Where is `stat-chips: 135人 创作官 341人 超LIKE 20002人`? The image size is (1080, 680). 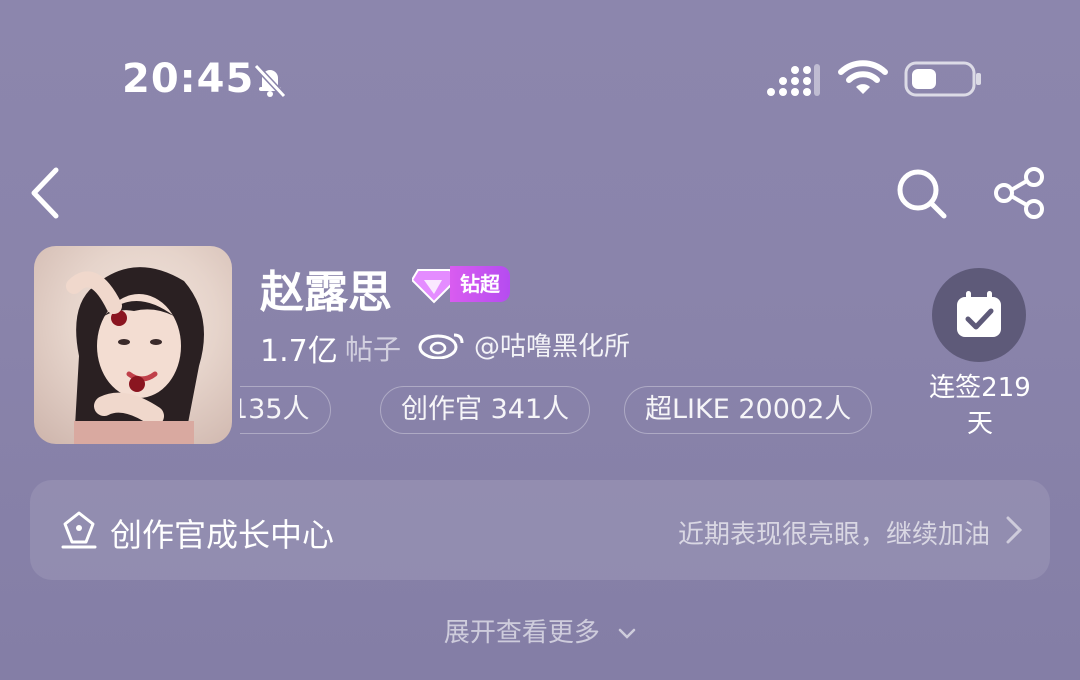
stat-chips: 135人 创作官 341人 超LIKE 20002人 is located at coordinates (570, 412).